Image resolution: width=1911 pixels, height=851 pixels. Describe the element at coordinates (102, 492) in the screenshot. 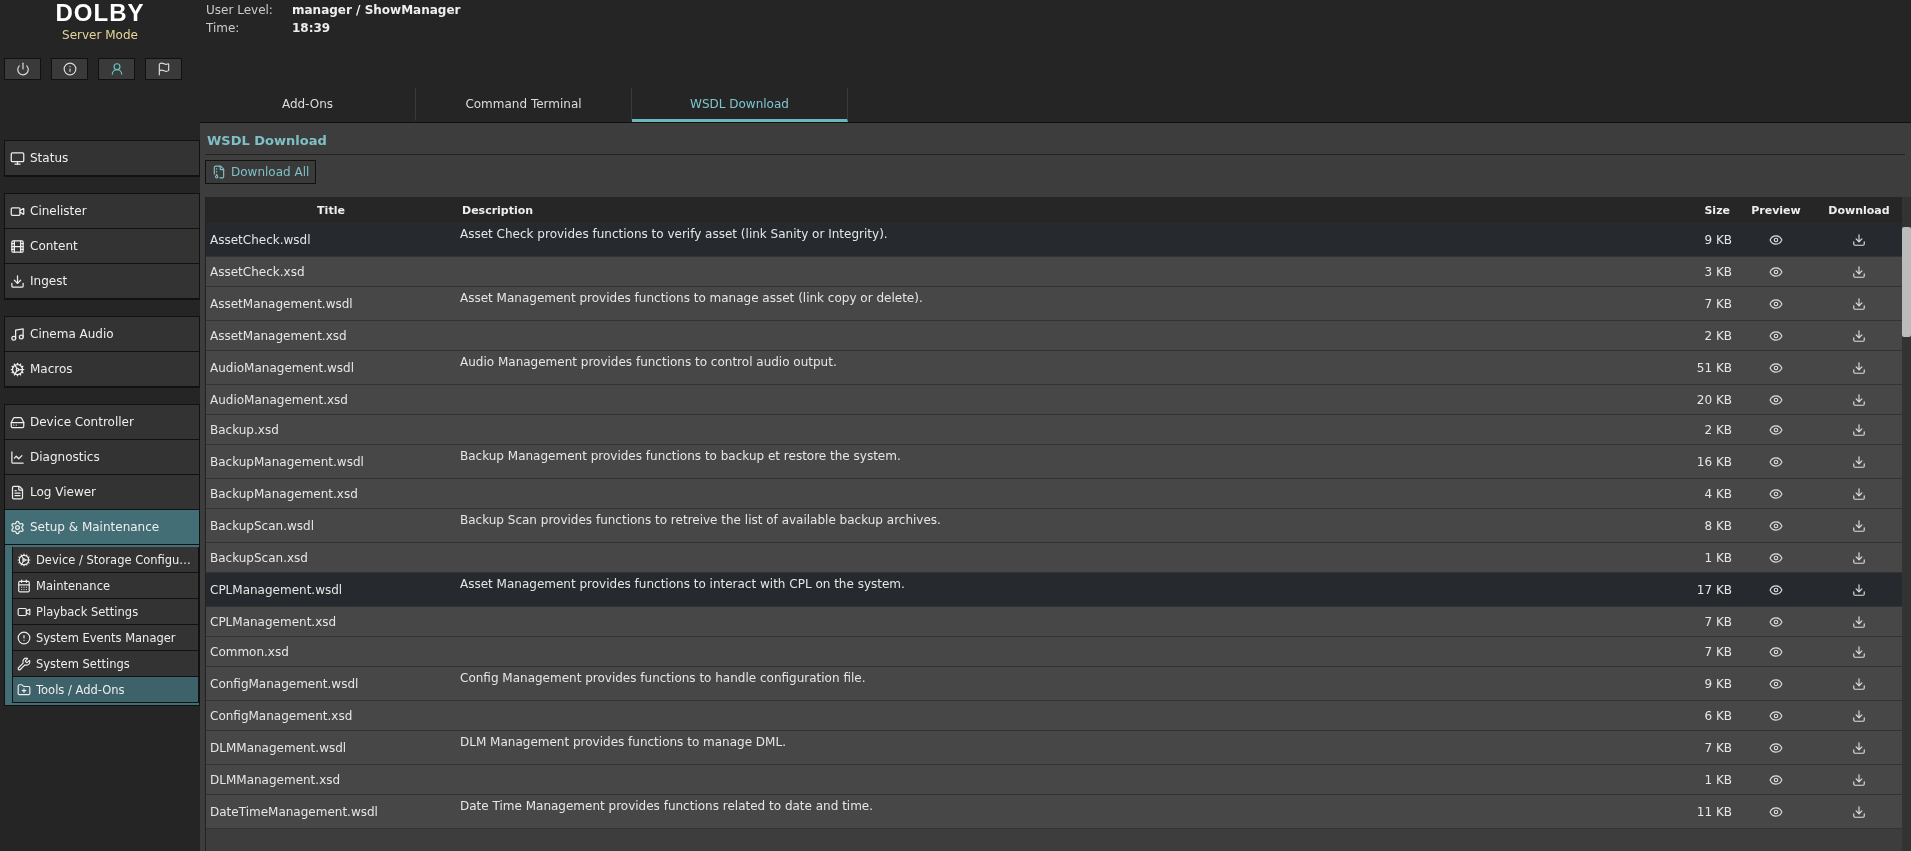

I see `sidebar-item: Log Viewer` at that location.